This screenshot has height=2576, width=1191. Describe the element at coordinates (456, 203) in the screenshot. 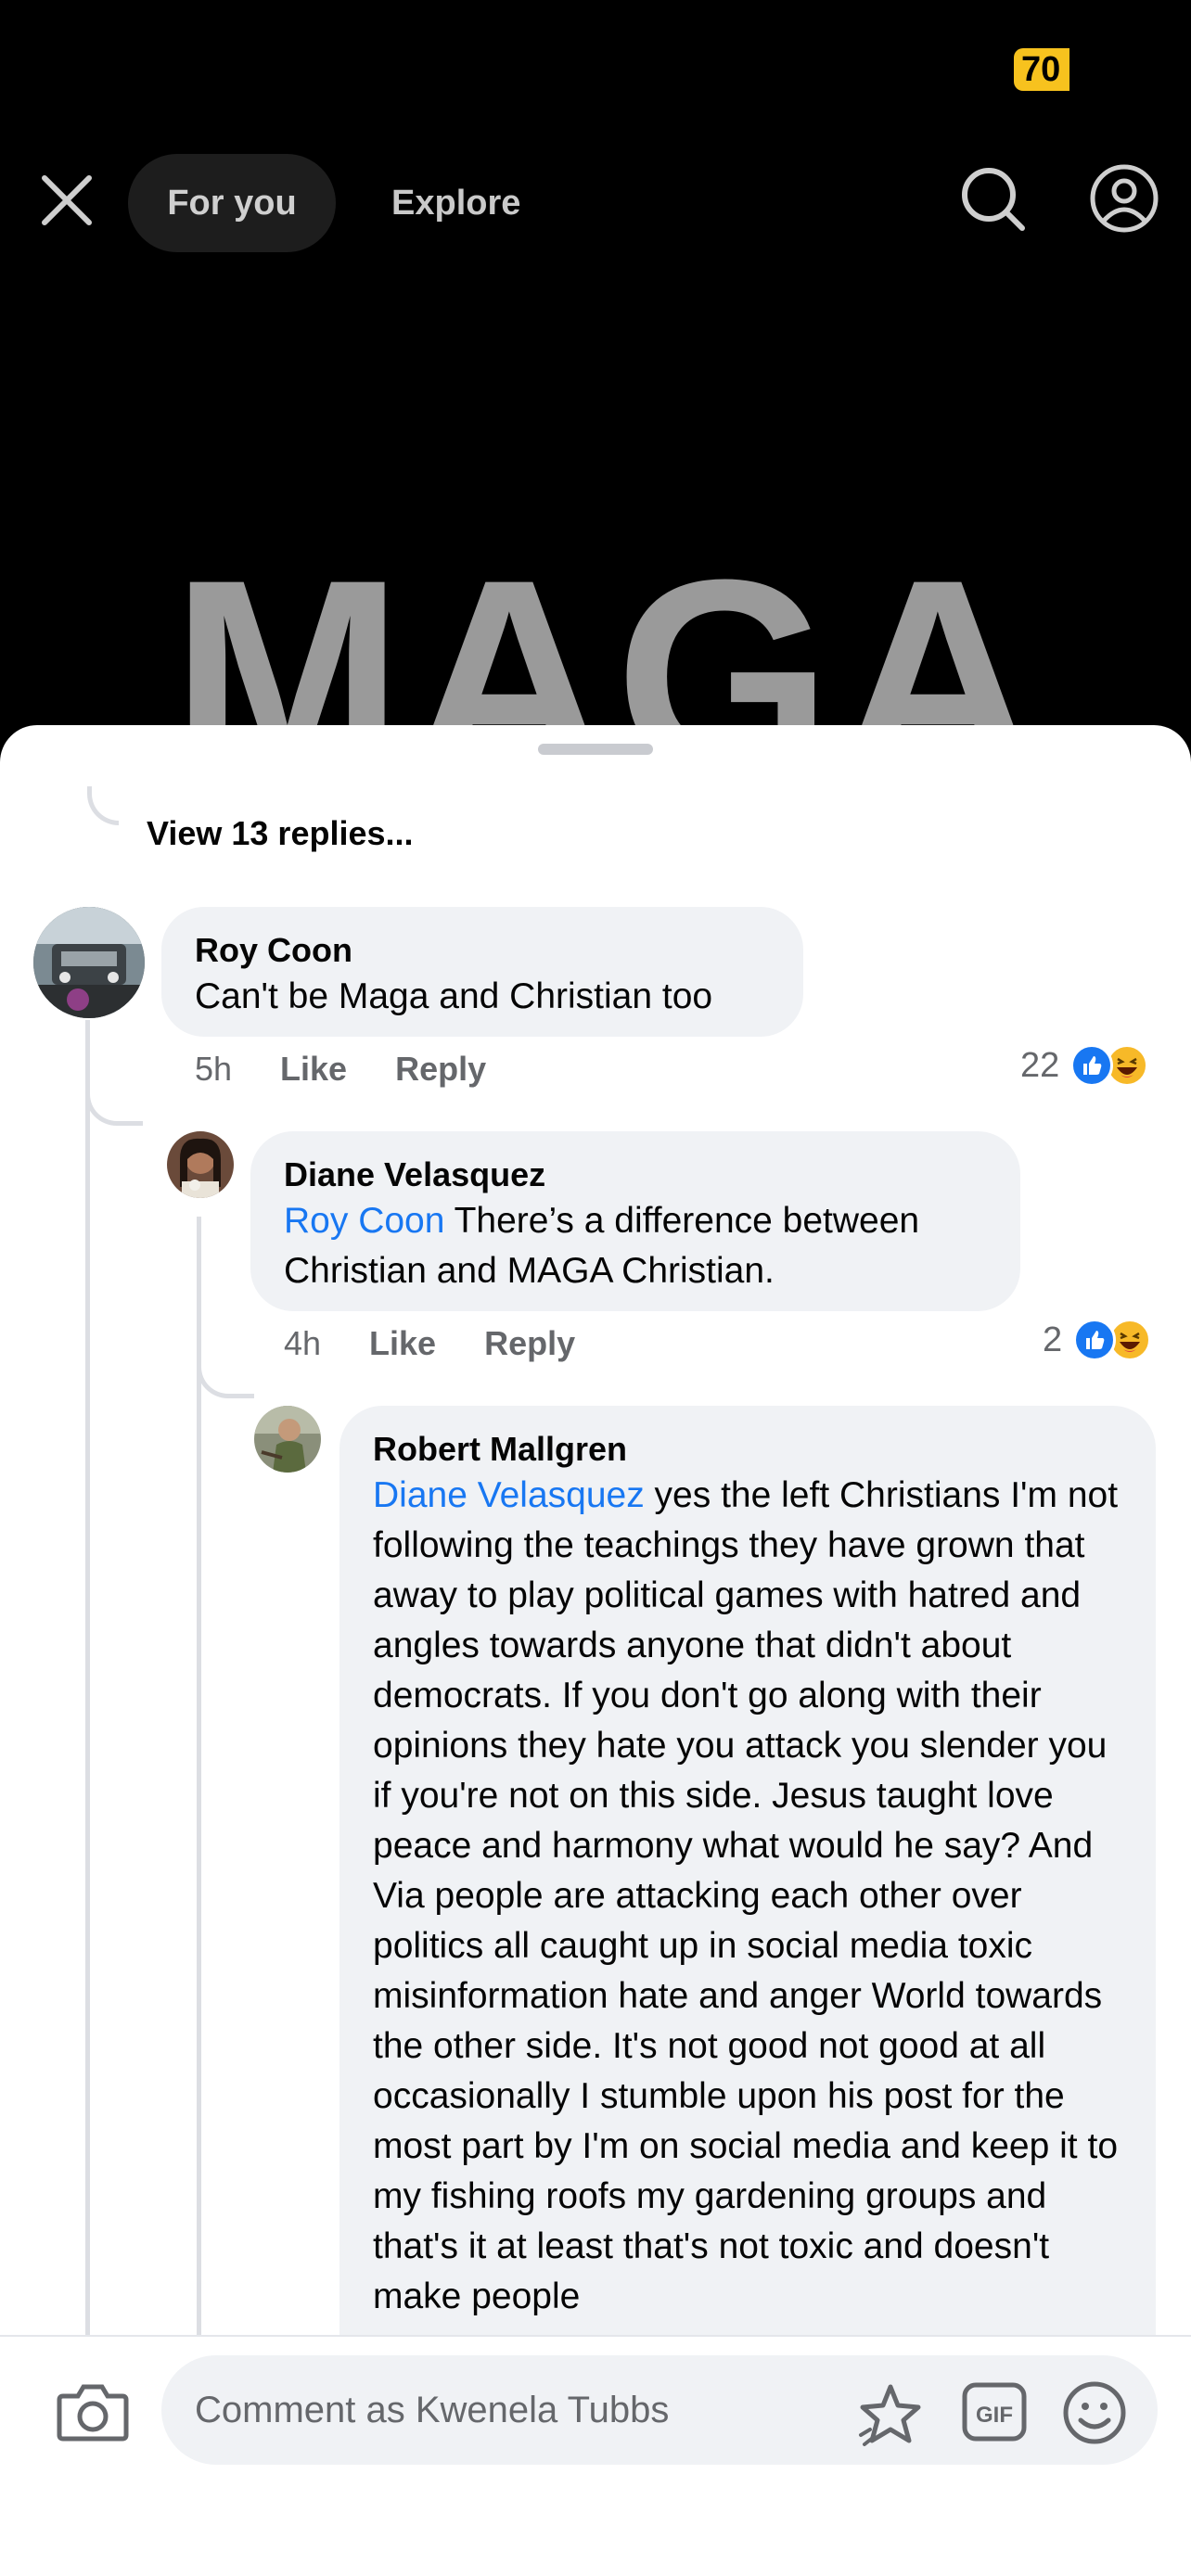

I see `tab-explore: Explore` at that location.